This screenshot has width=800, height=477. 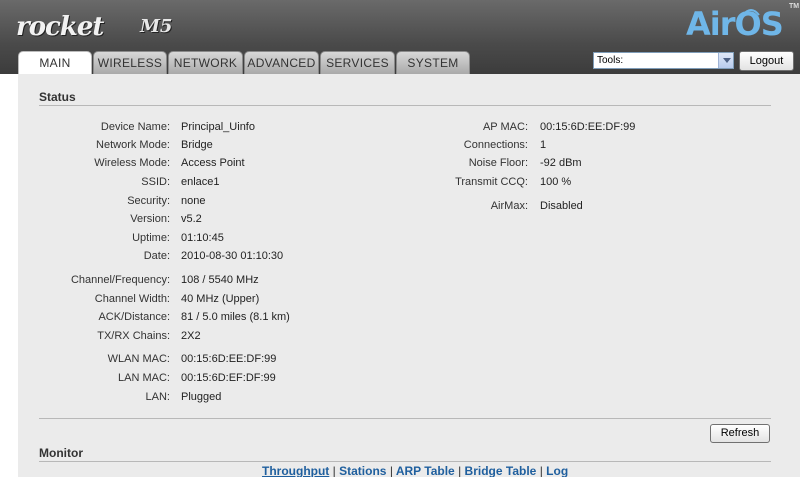 I want to click on status-section-title: Status, so click(x=57, y=97).